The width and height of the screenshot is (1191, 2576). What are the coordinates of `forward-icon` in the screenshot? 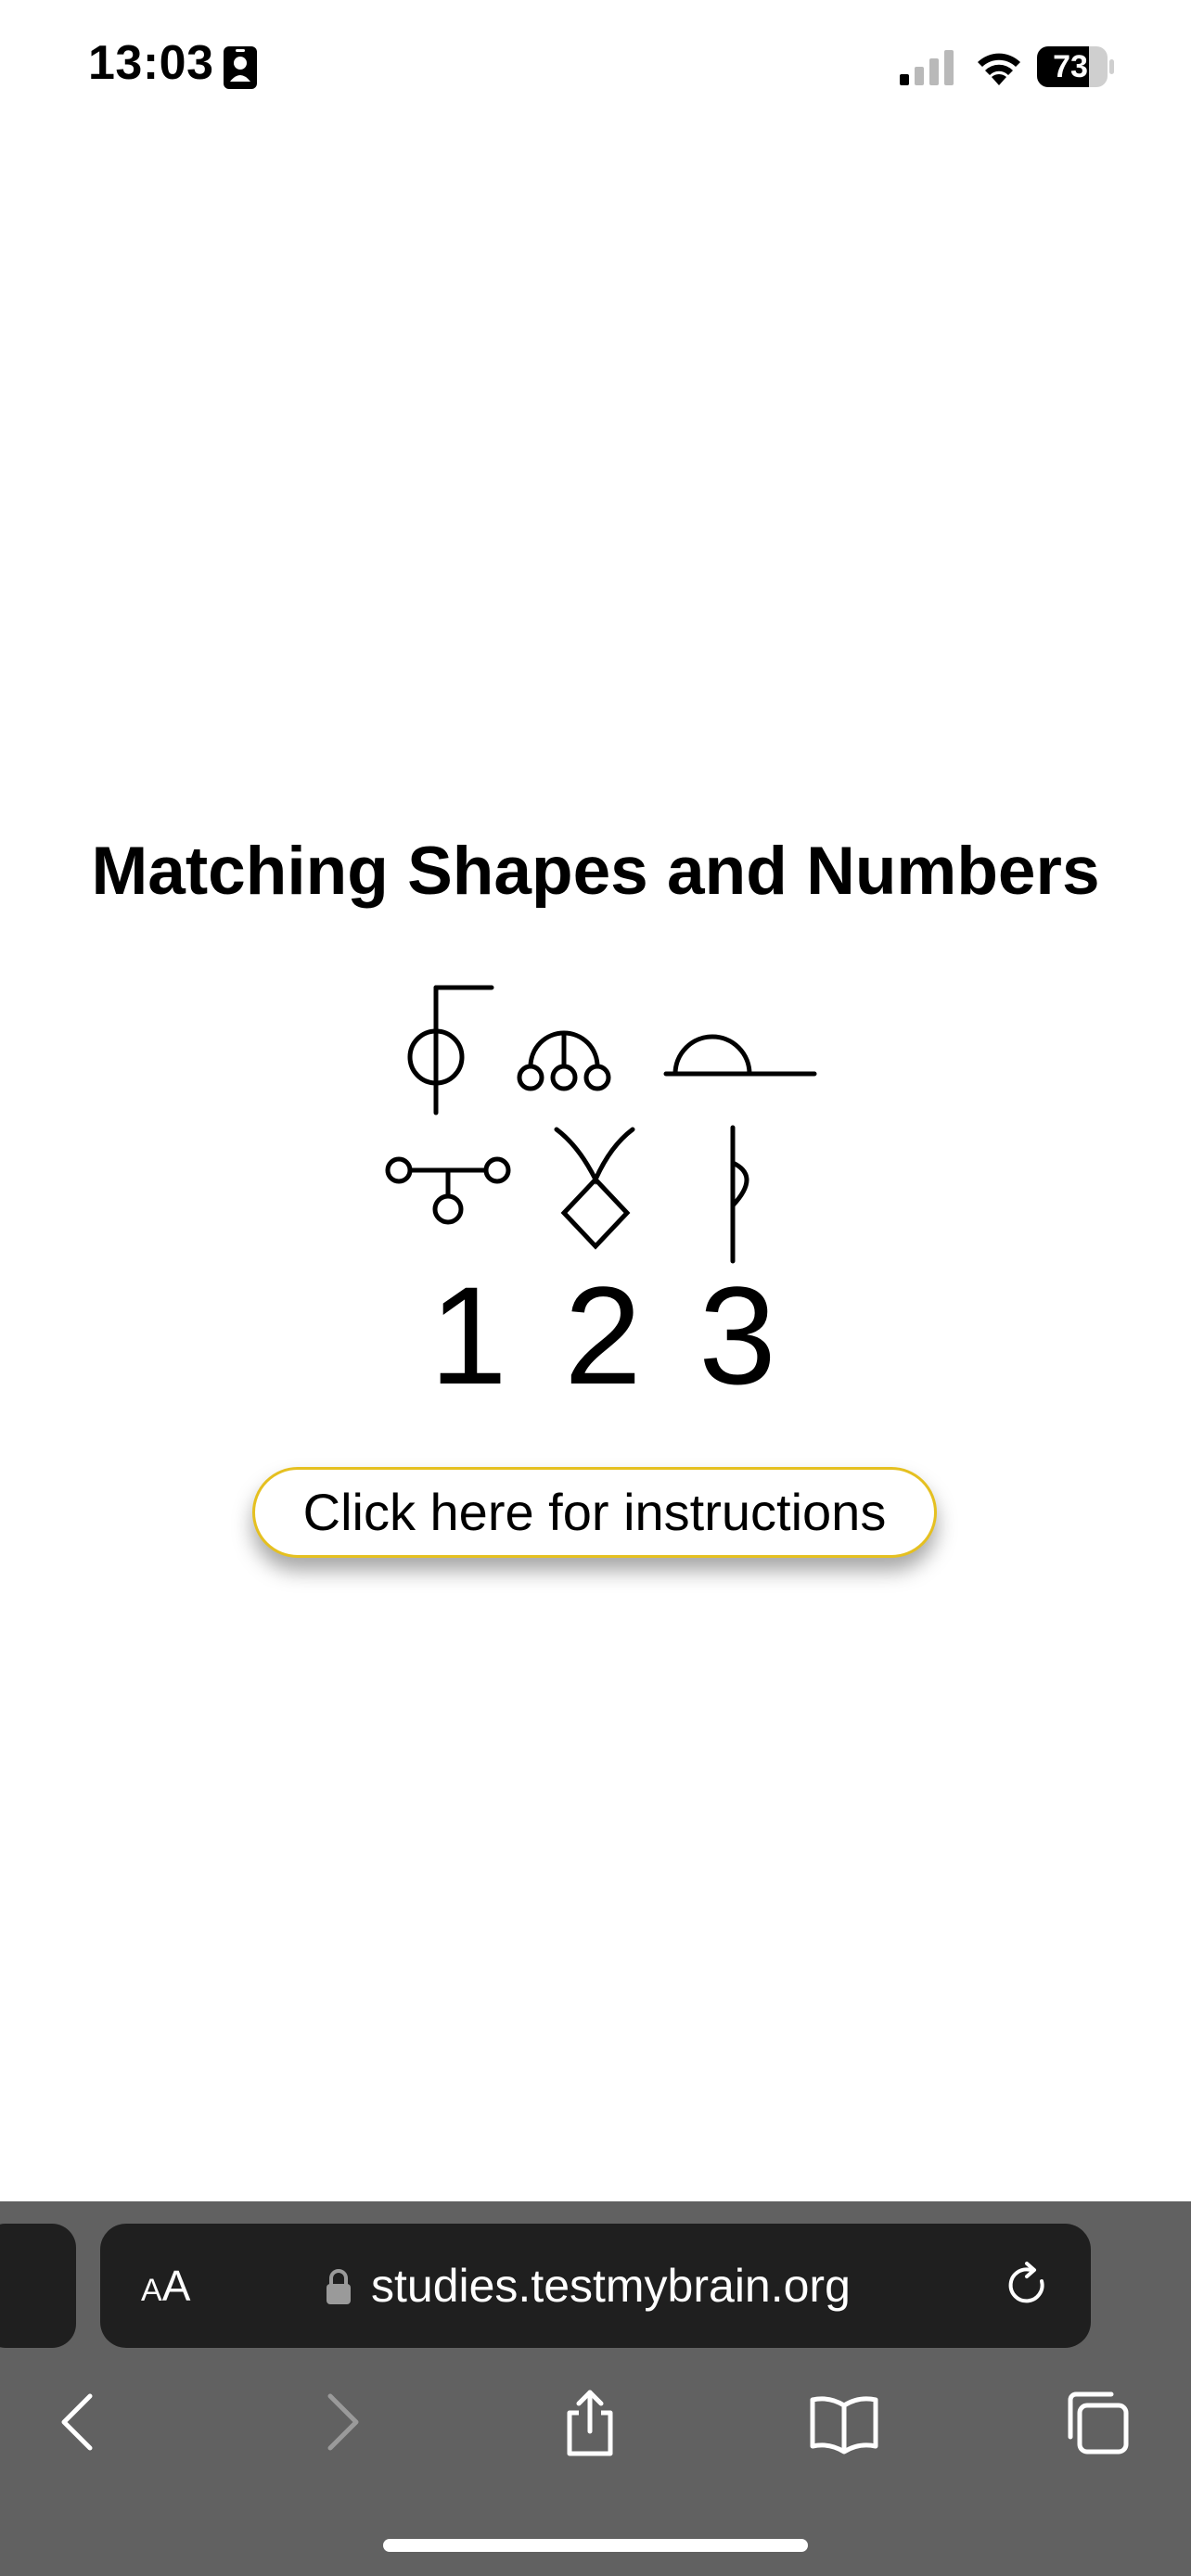 It's located at (339, 2422).